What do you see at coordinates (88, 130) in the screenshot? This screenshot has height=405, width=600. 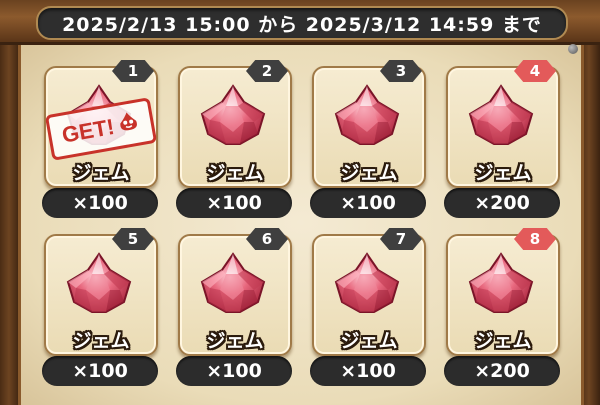 I see `get-stamp-label: GET!` at bounding box center [88, 130].